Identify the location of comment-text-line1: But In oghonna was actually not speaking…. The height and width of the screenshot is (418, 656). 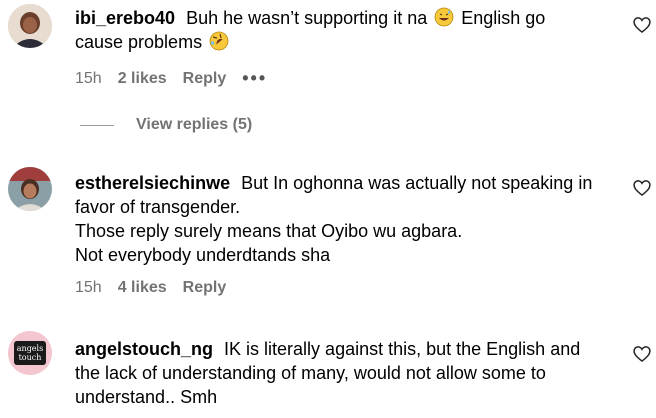
(417, 183).